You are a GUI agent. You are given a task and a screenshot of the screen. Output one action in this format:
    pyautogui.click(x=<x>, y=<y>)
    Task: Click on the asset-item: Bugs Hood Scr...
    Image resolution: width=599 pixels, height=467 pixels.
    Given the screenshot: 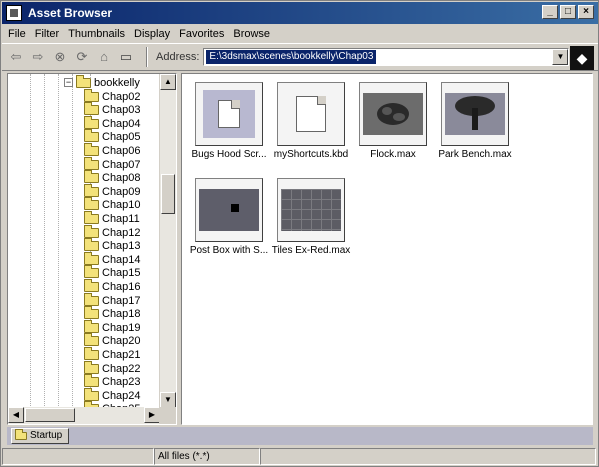 What is the action you would take?
    pyautogui.click(x=229, y=121)
    